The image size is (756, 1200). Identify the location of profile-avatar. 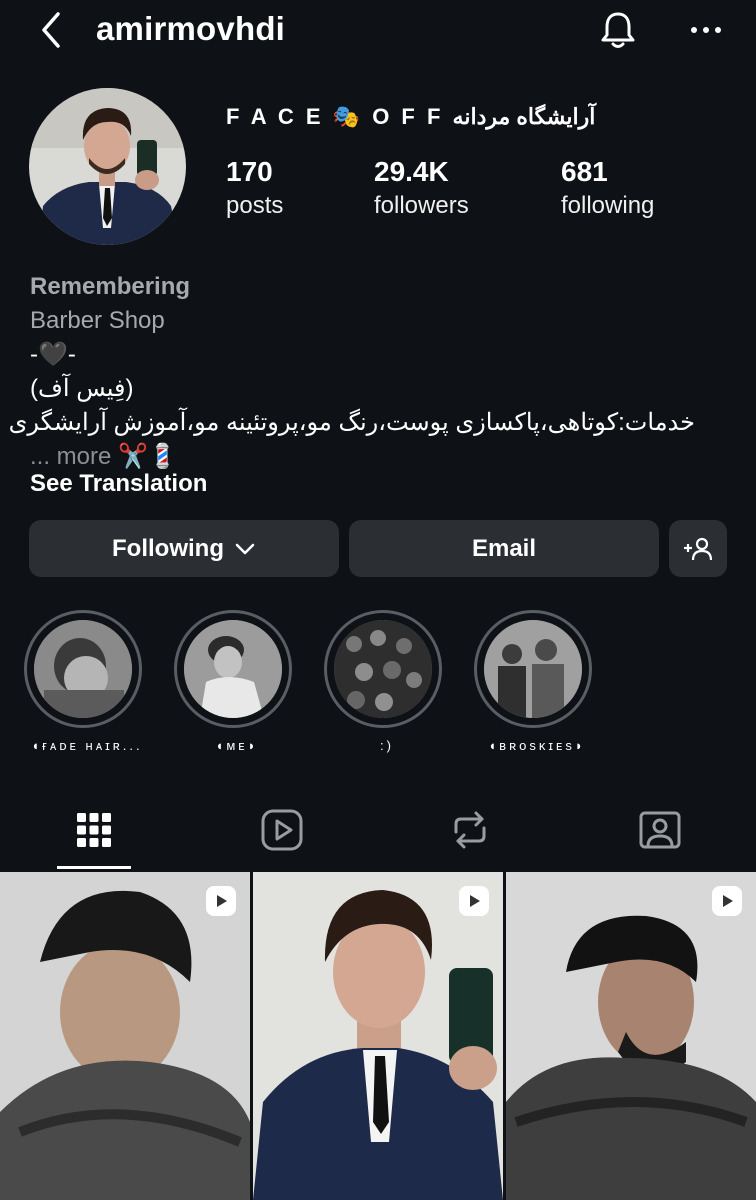
(107, 166).